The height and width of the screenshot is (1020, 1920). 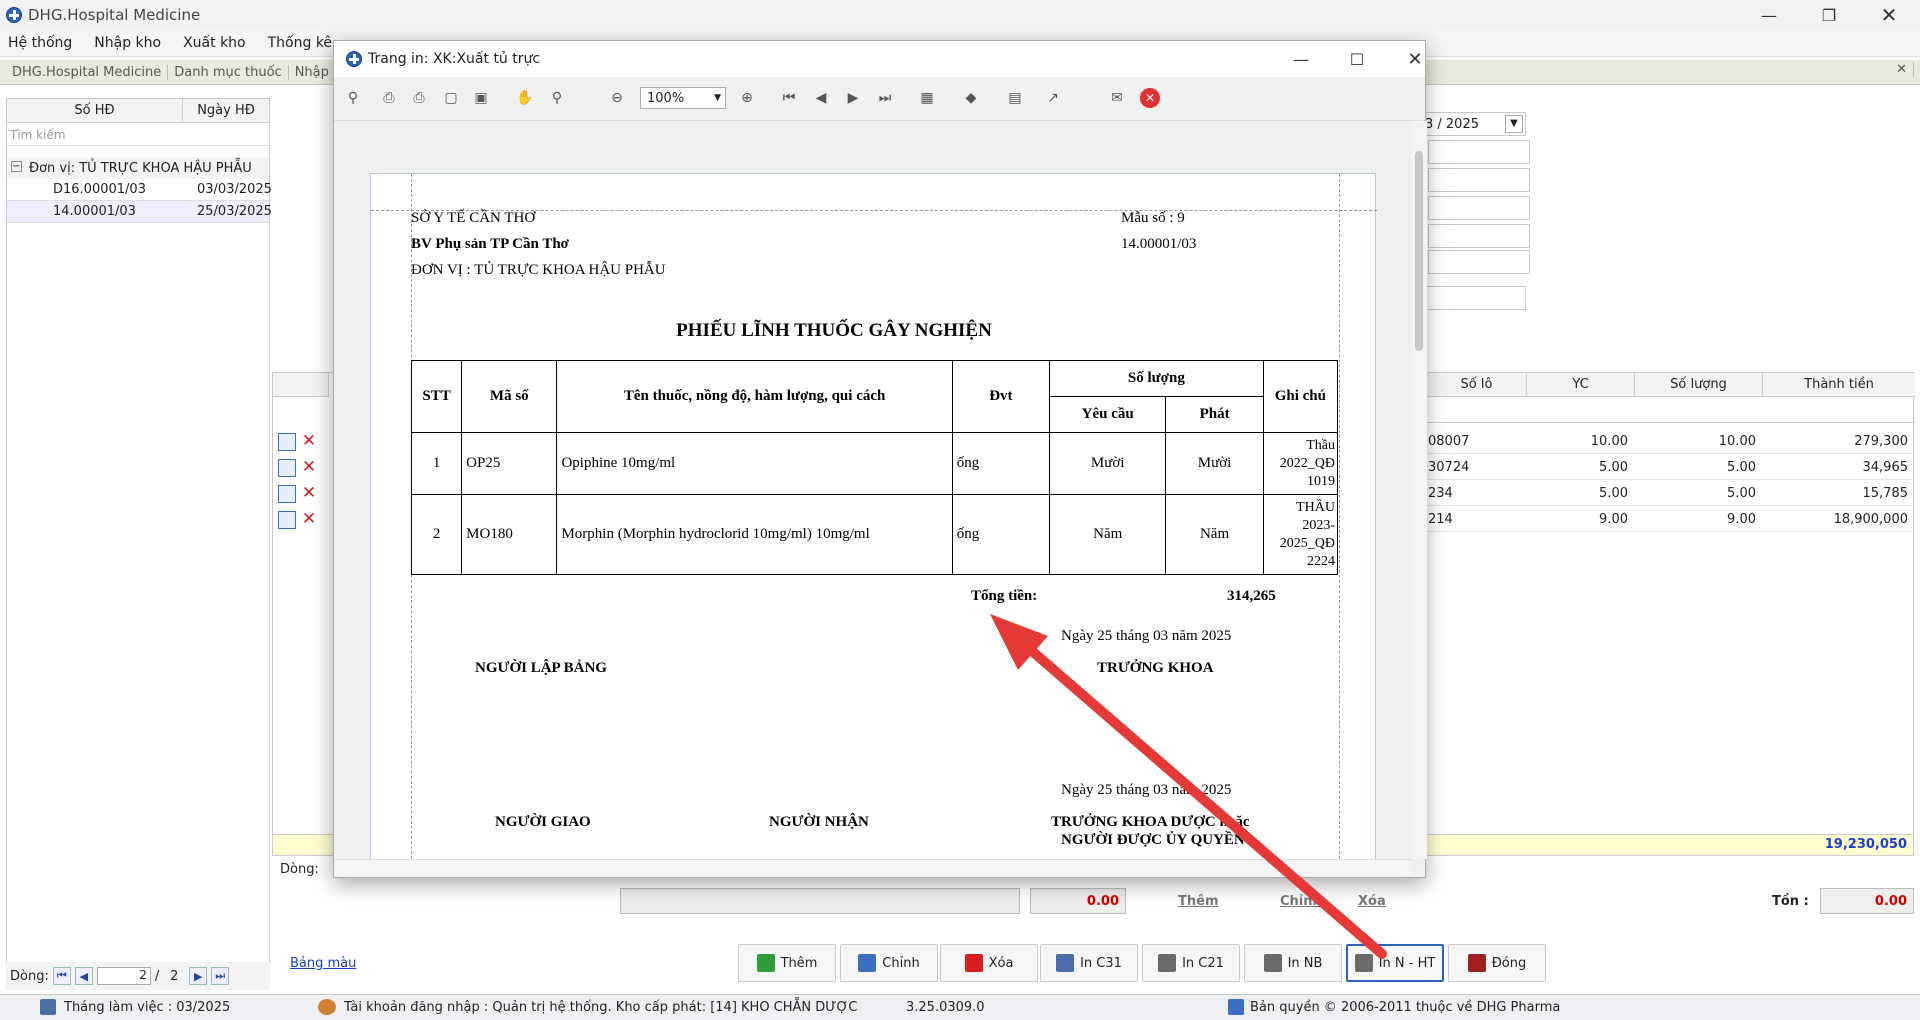 What do you see at coordinates (1372, 901) in the screenshot?
I see `grid-xoa-button: Xóa` at bounding box center [1372, 901].